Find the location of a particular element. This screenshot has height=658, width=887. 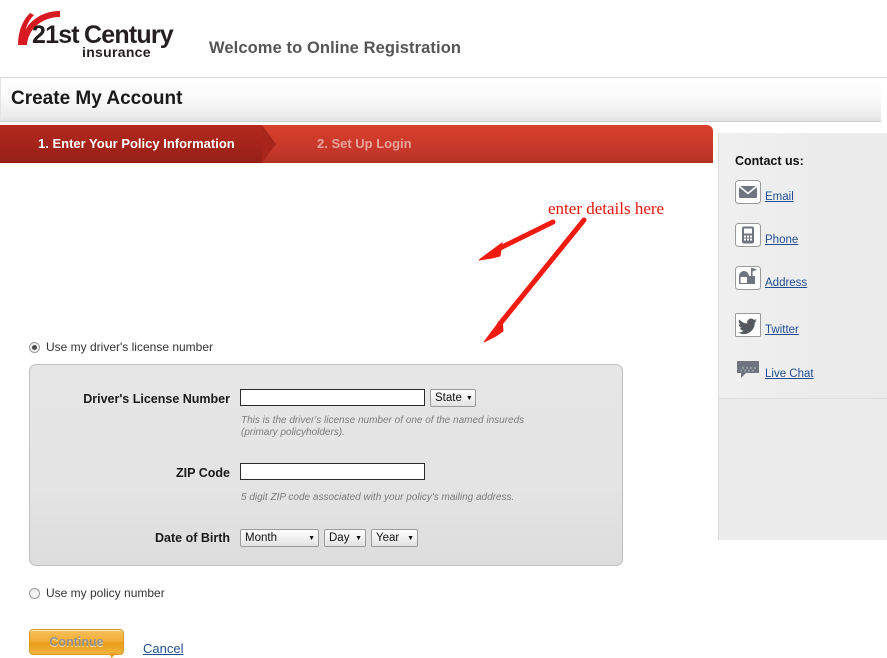

contact-item-twitter: Twitter is located at coordinates (767, 325).